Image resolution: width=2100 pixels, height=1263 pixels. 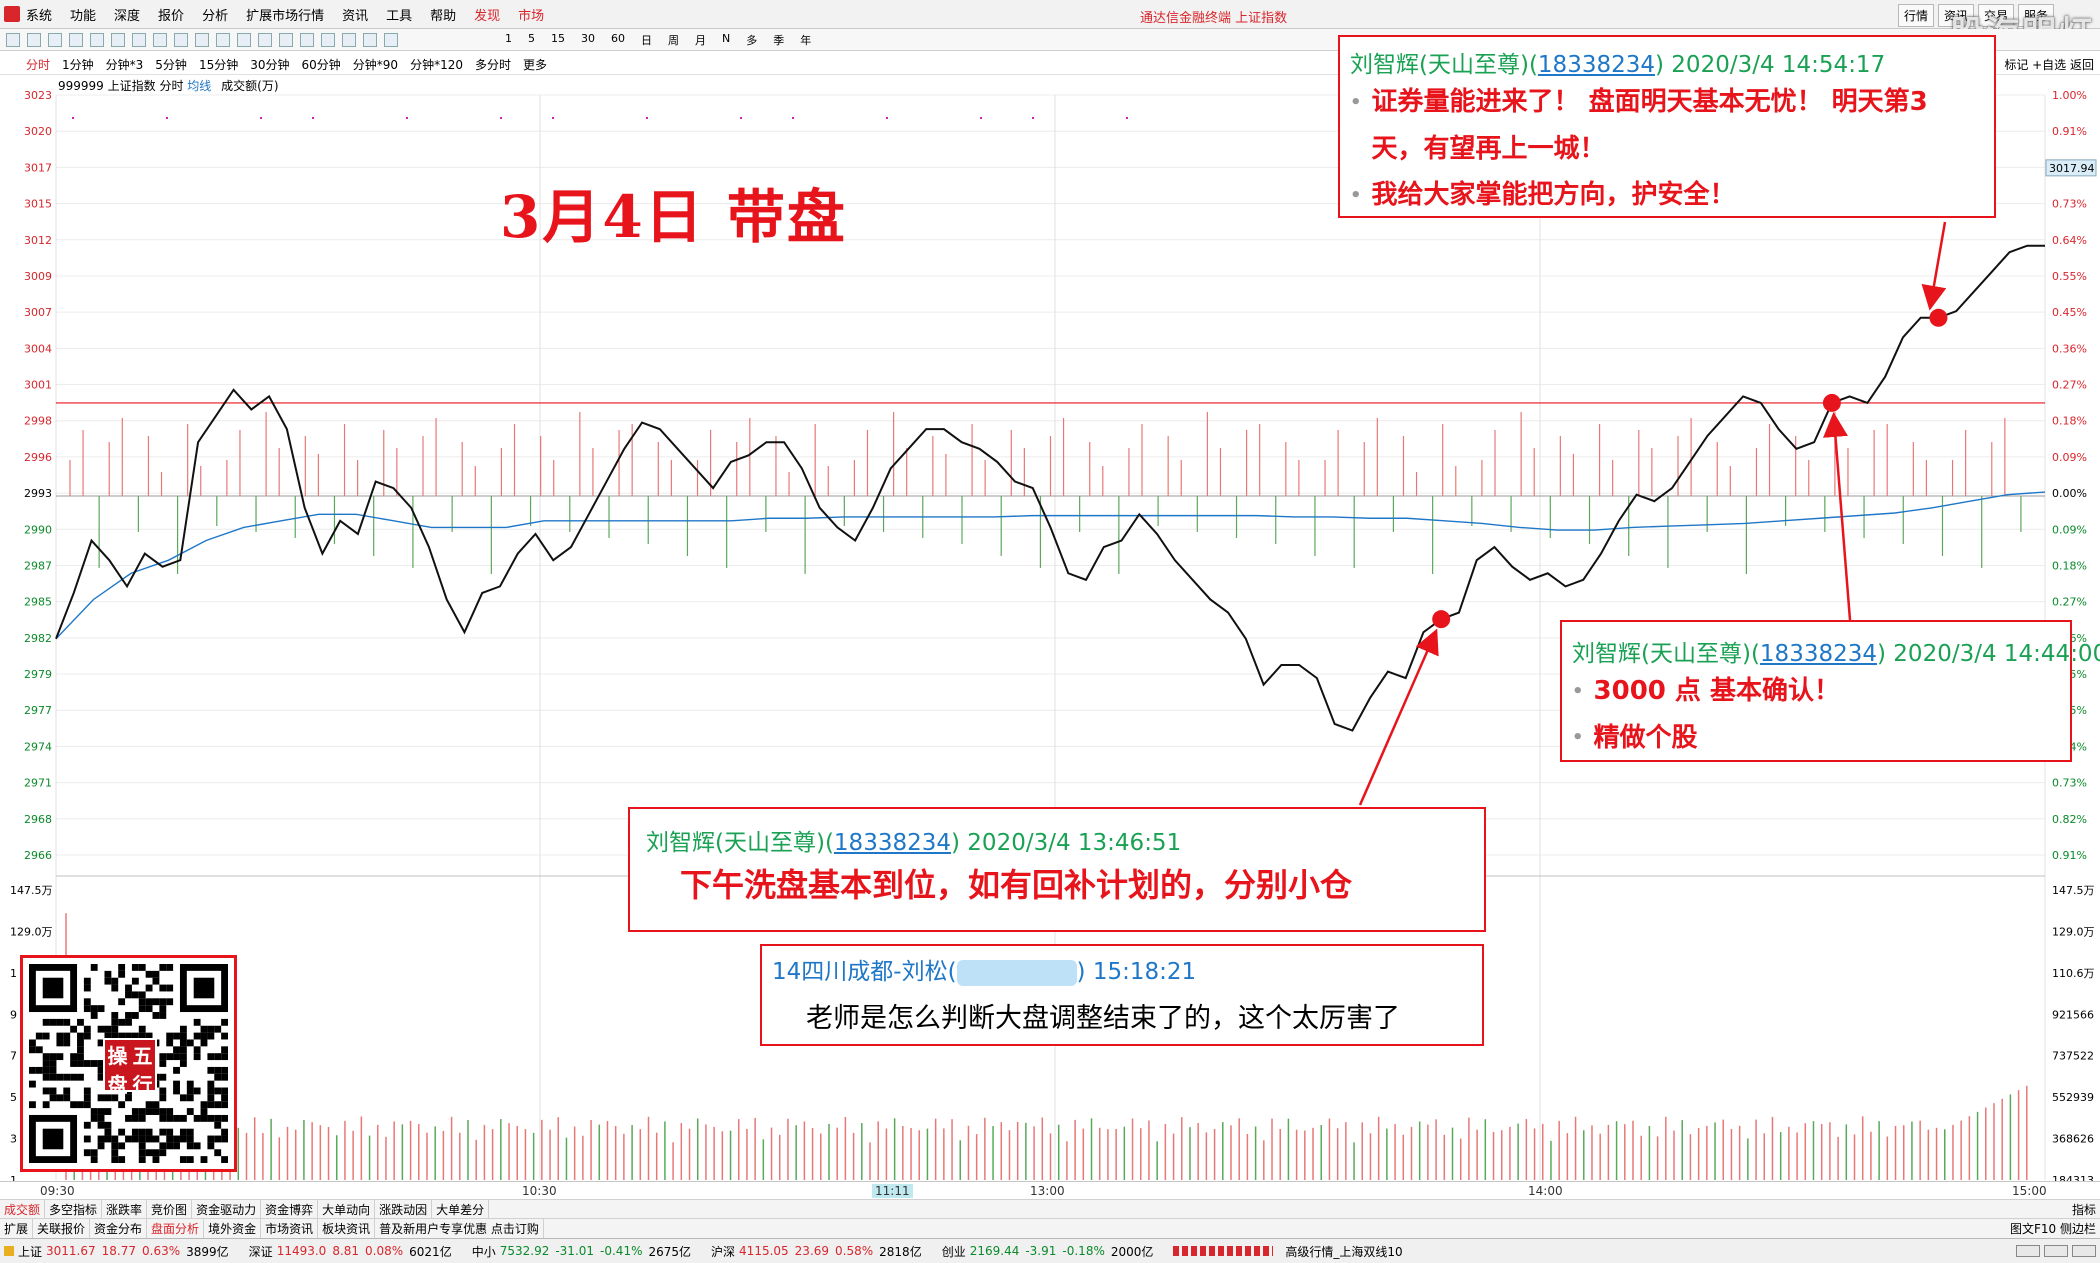 What do you see at coordinates (2069, 819) in the screenshot?
I see `pct-tick-label: 0.82%` at bounding box center [2069, 819].